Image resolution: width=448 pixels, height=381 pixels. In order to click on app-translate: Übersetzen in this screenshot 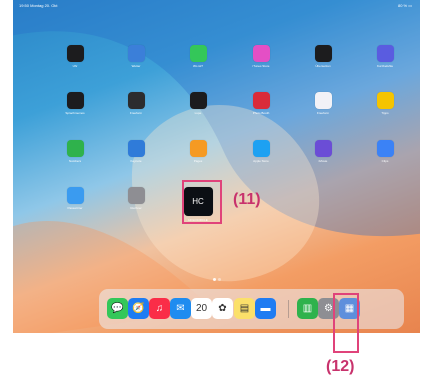, I will do `click(323, 56)`.